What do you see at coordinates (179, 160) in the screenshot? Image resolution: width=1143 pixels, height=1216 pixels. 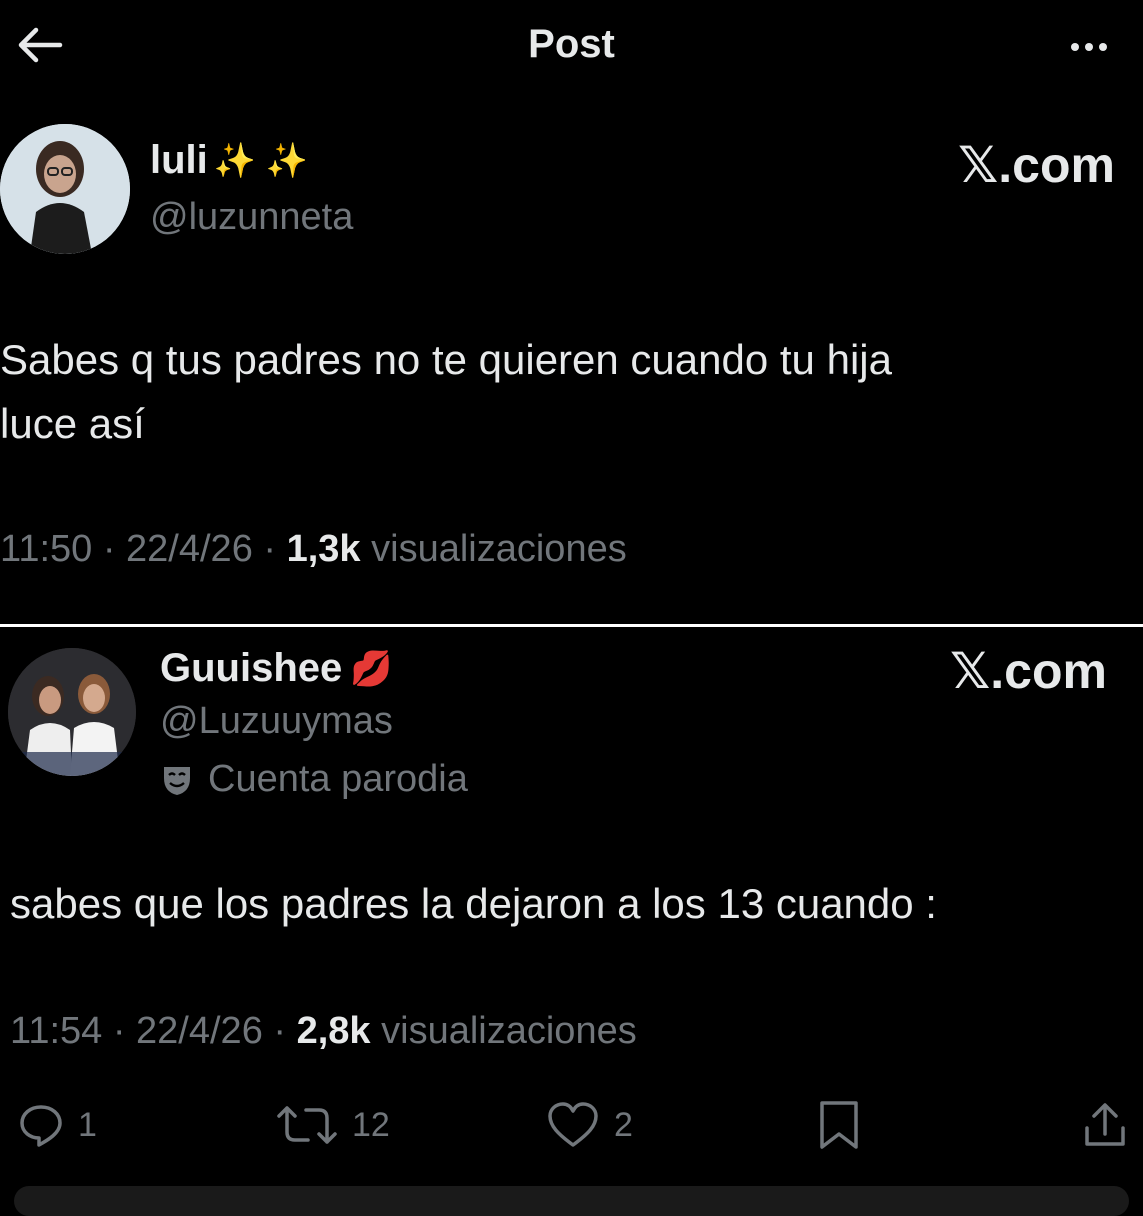 I see `display-name-text: luli` at bounding box center [179, 160].